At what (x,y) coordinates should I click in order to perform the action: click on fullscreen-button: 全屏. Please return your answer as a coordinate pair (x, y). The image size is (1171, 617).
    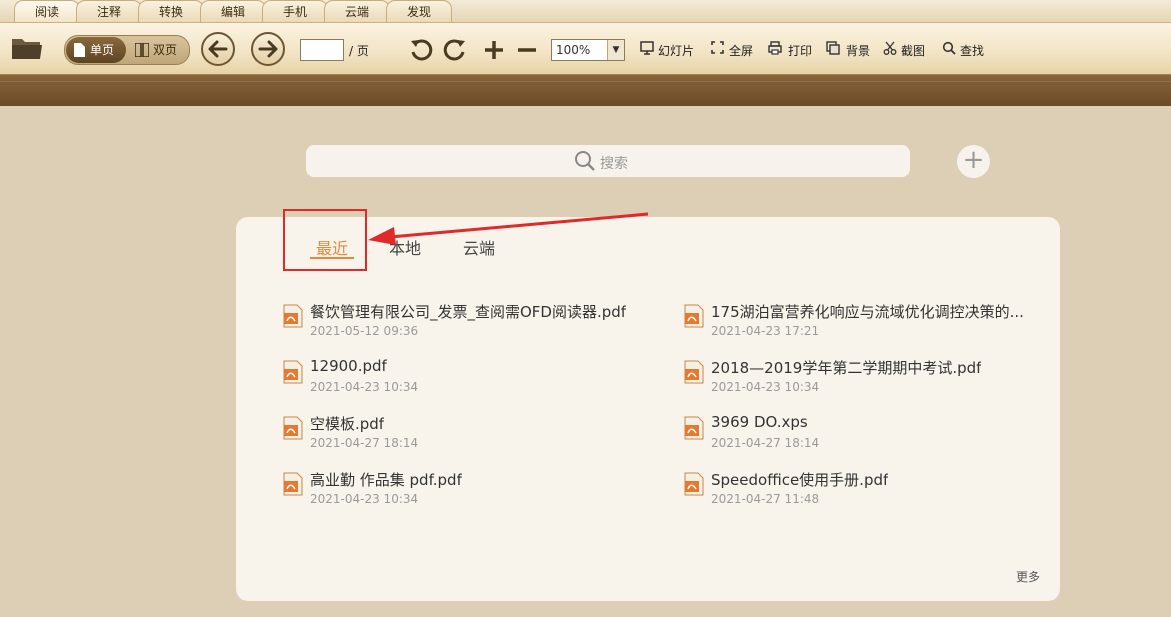
    Looking at the image, I should click on (741, 50).